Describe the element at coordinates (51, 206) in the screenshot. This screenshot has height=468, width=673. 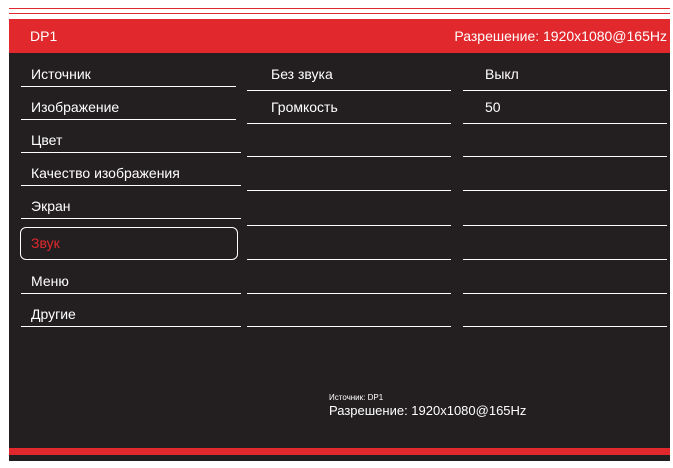
I see `menu-item-label: Экран` at that location.